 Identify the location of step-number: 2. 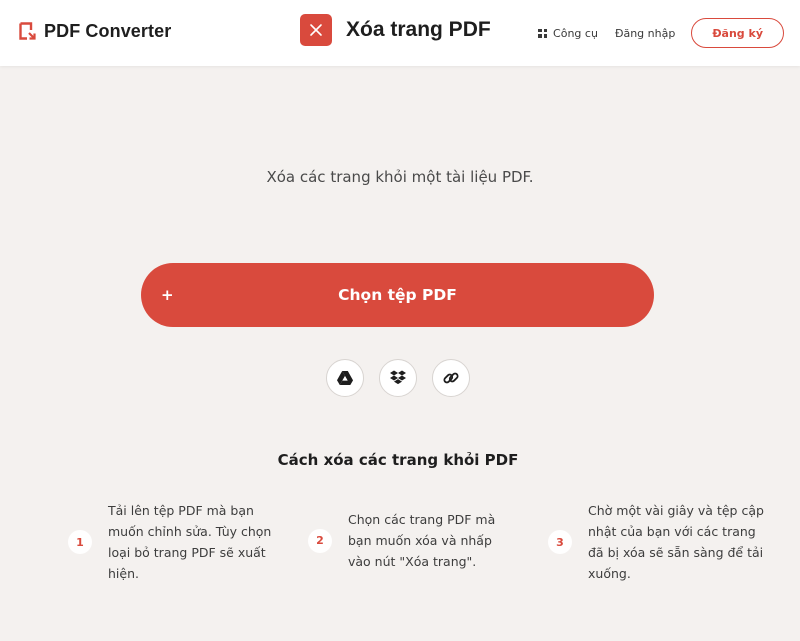
(320, 540).